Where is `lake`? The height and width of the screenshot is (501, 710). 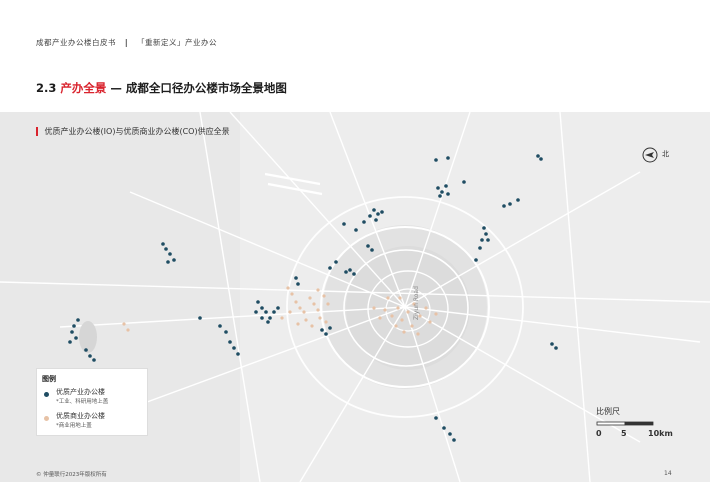 lake is located at coordinates (88, 337).